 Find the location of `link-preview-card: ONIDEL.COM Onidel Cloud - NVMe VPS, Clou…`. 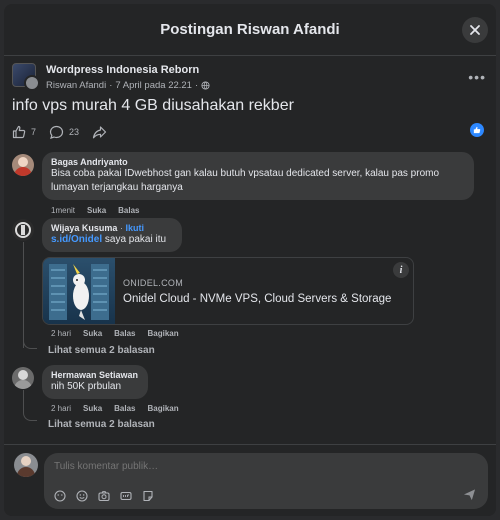

link-preview-card: ONIDEL.COM Onidel Cloud - NVMe VPS, Clou… is located at coordinates (228, 291).